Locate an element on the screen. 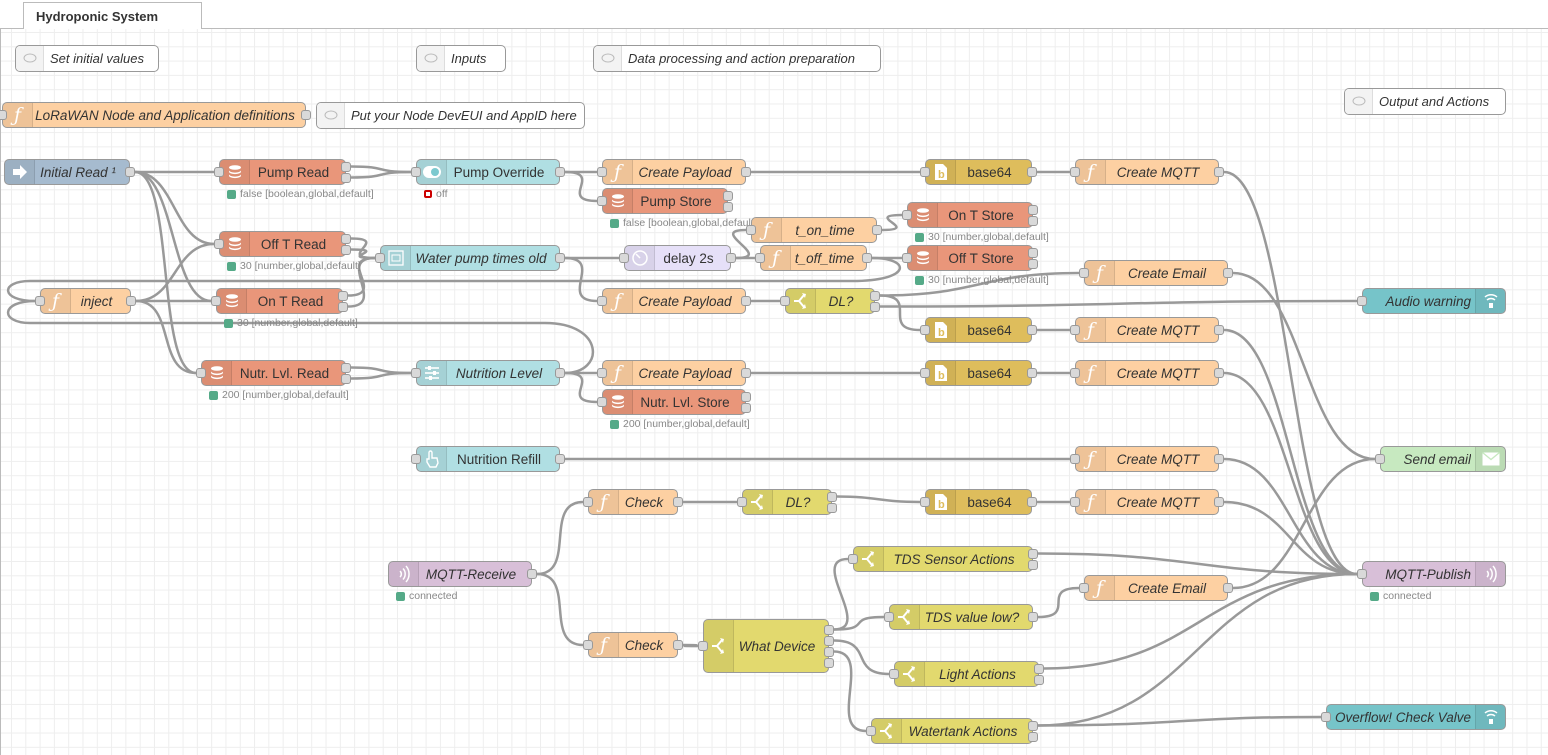  comment-output-actions: Output and Actions is located at coordinates (1425, 101).